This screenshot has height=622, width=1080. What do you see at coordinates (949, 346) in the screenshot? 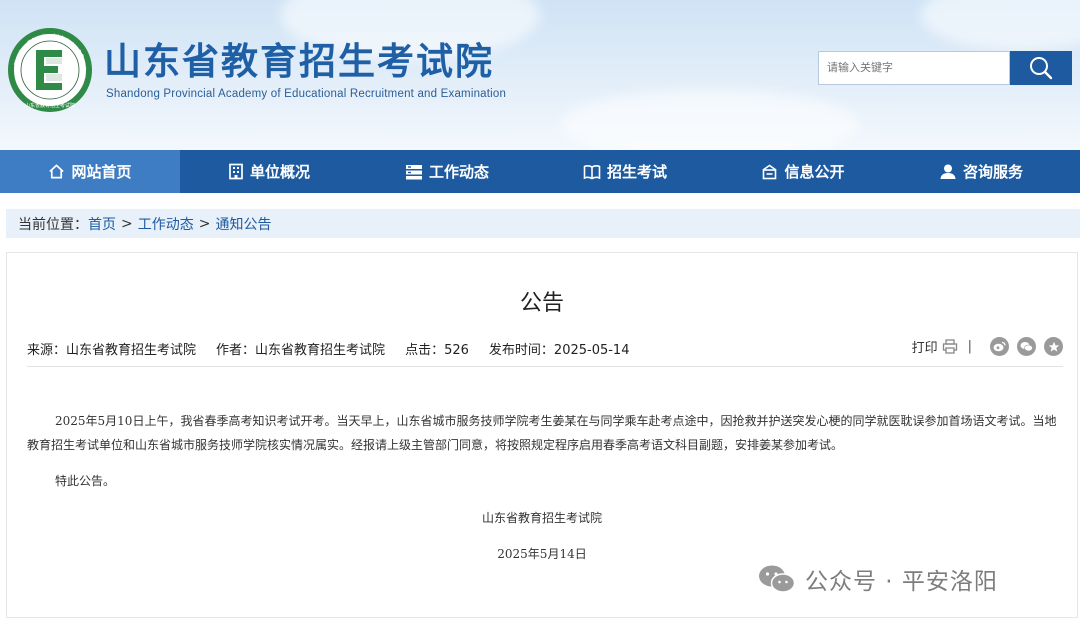
I see `printer-icon` at bounding box center [949, 346].